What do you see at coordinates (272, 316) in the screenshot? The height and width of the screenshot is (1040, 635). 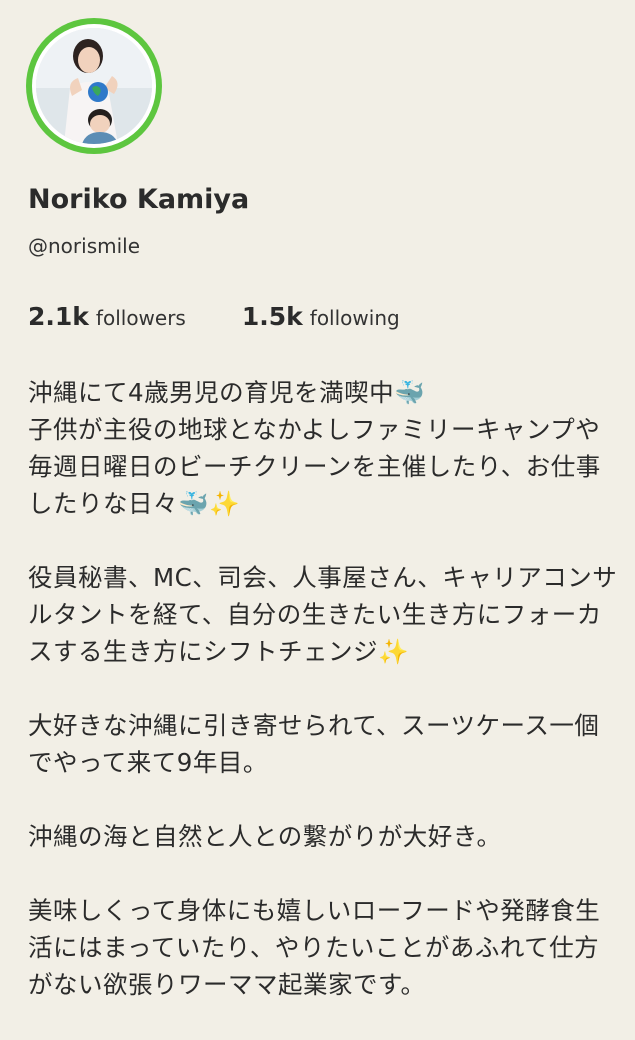 I see `following-count: 1.5k` at bounding box center [272, 316].